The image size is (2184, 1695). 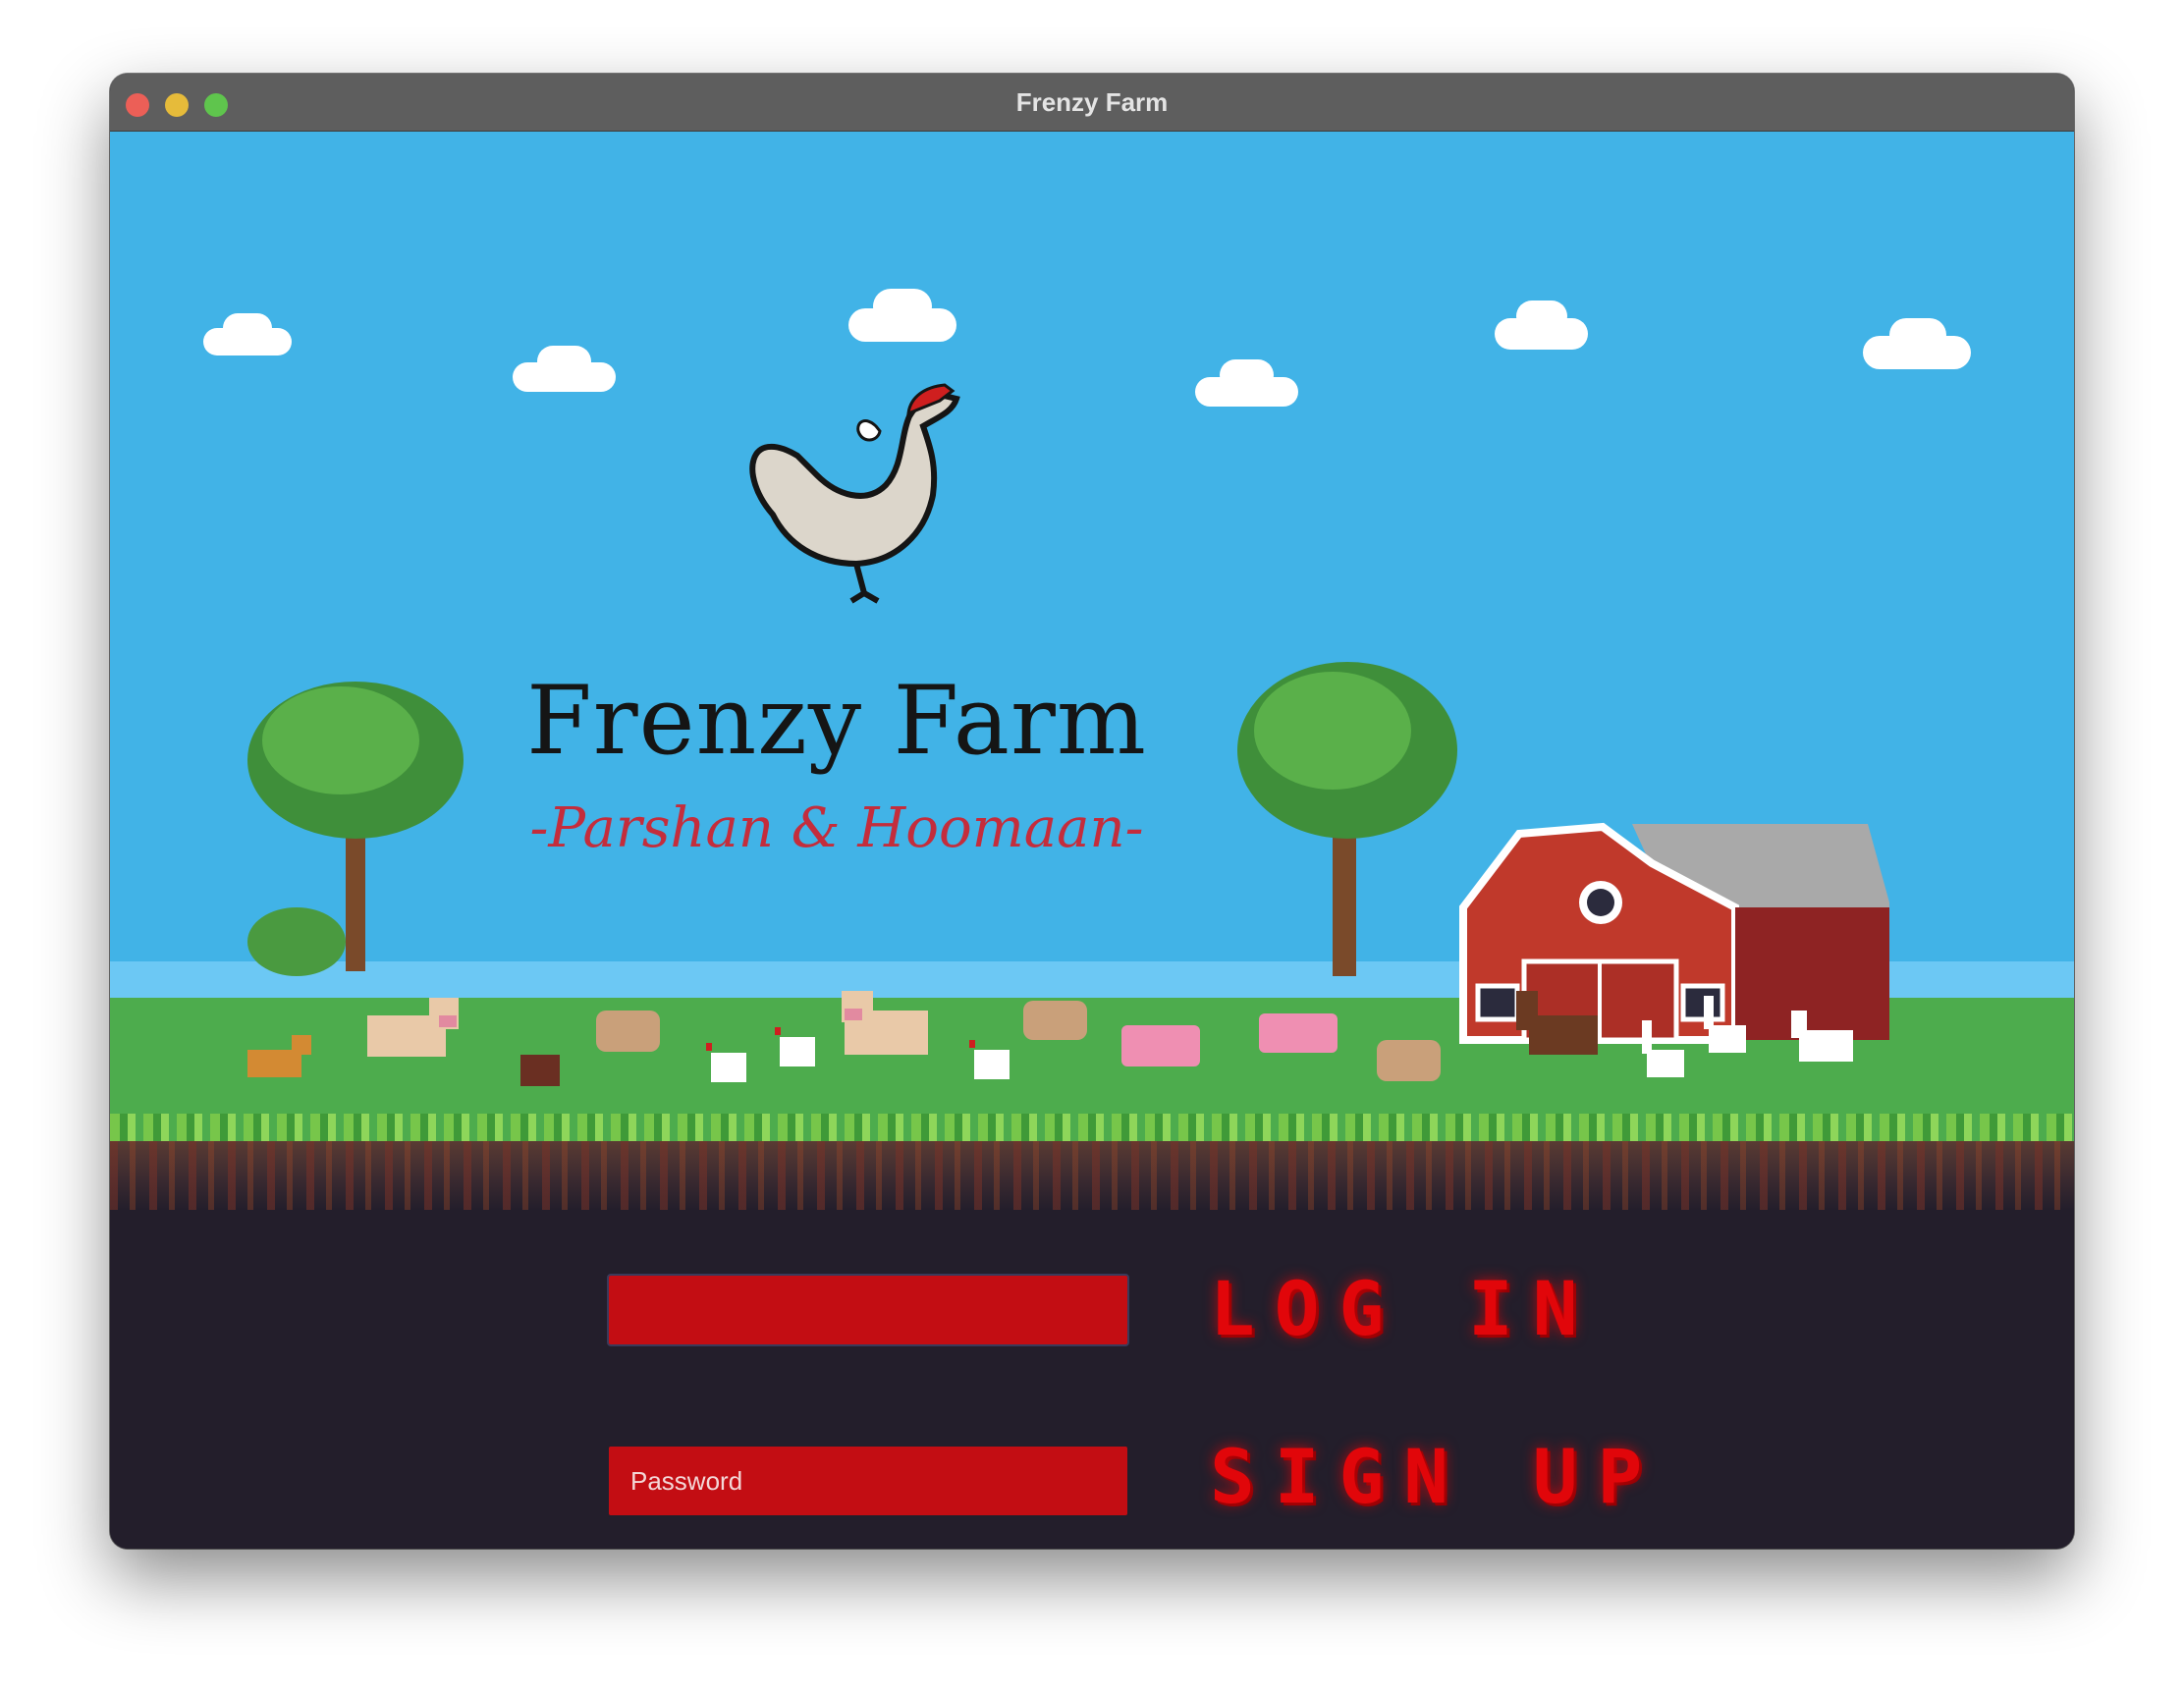 What do you see at coordinates (279, 1056) in the screenshot?
I see `dog-icon` at bounding box center [279, 1056].